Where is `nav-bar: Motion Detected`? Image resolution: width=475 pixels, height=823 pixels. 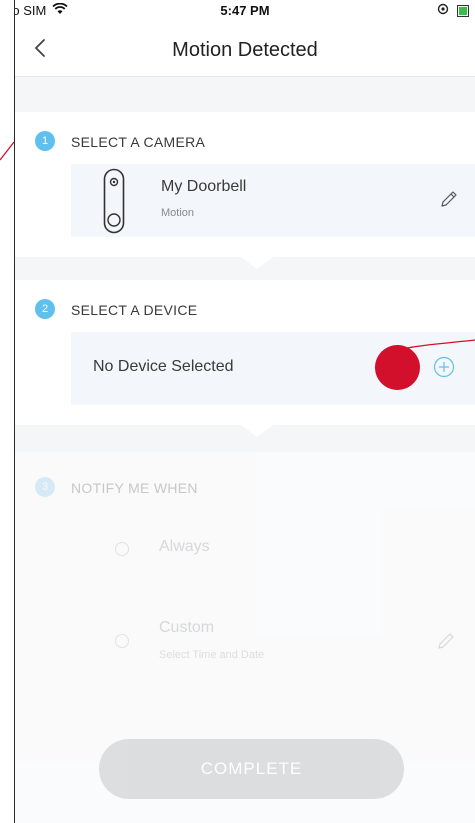 nav-bar: Motion Detected is located at coordinates (245, 49).